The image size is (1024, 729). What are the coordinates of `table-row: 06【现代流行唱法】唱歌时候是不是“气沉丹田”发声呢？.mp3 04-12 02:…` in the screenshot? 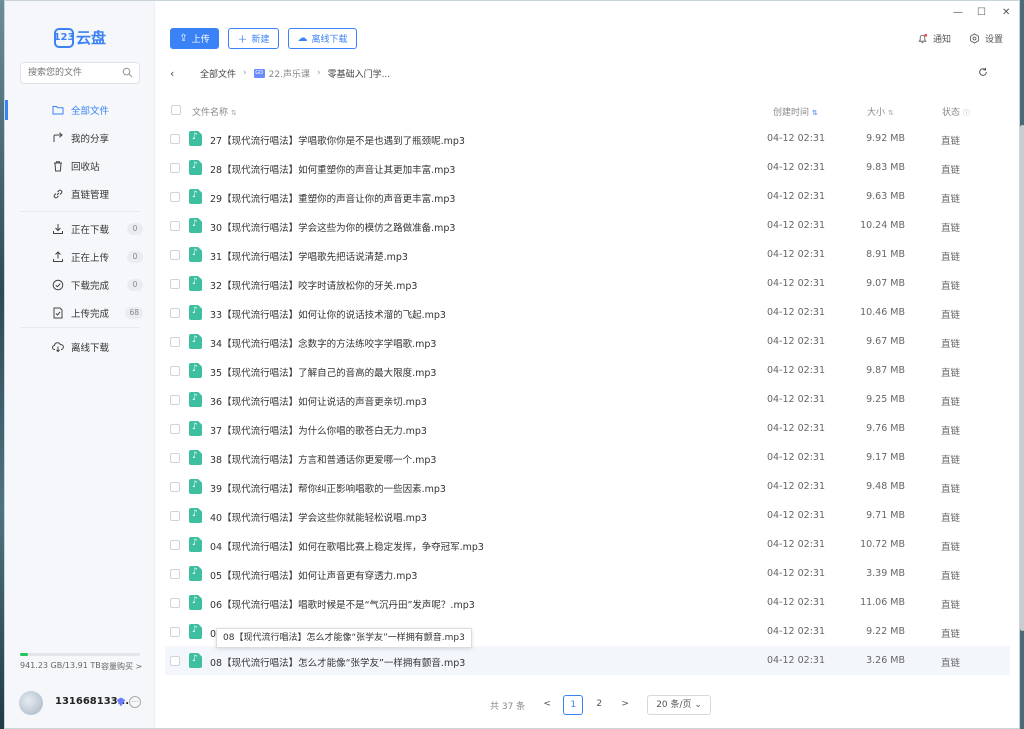 It's located at (587, 602).